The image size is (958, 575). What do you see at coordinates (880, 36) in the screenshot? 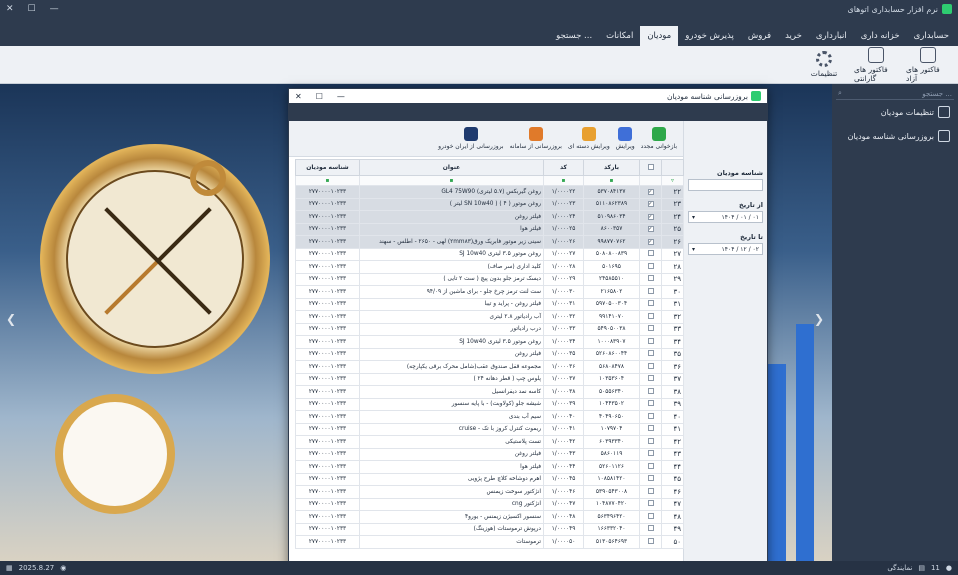
I see `menu-item-1: خزانه داری` at bounding box center [880, 36].